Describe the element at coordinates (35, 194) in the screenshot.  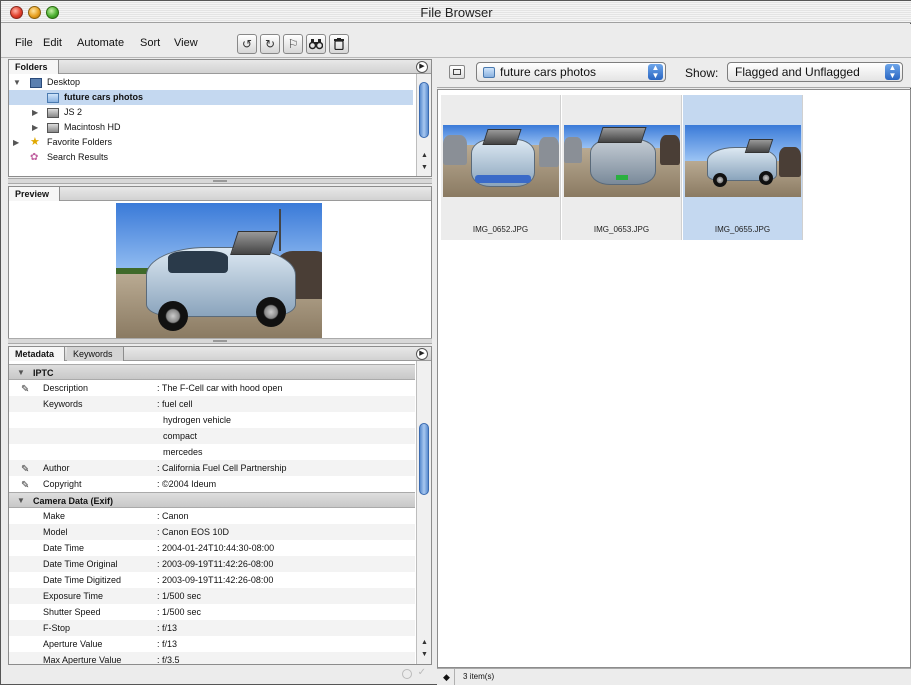
I see `tab-preview: Preview` at that location.